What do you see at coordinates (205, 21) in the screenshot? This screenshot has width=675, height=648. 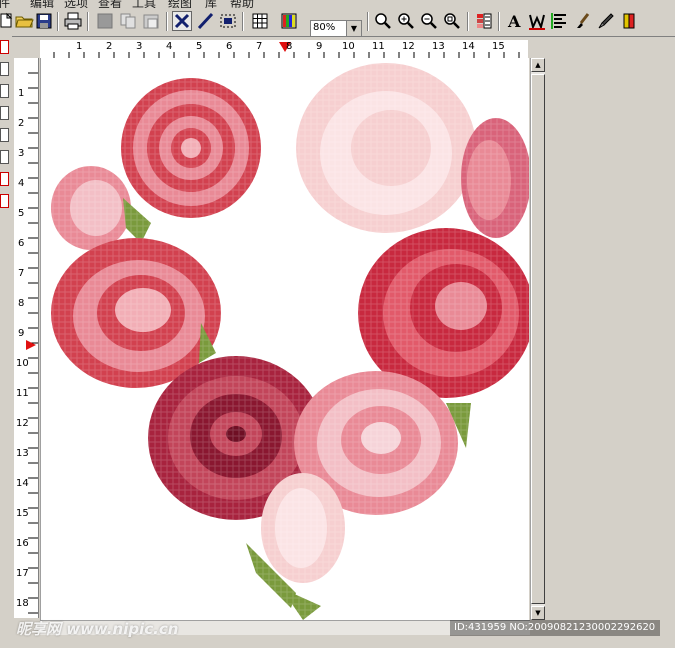 I see `backstitch-icon` at bounding box center [205, 21].